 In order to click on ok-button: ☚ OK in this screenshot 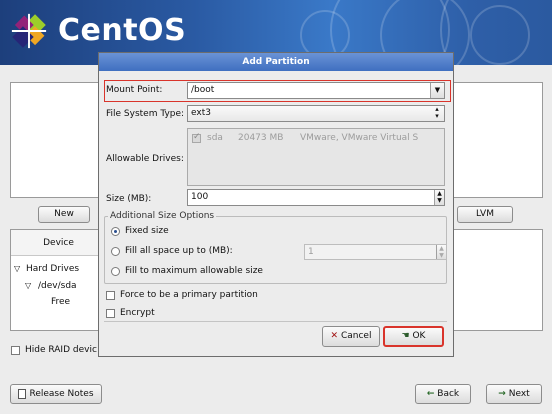, I will do `click(413, 336)`.